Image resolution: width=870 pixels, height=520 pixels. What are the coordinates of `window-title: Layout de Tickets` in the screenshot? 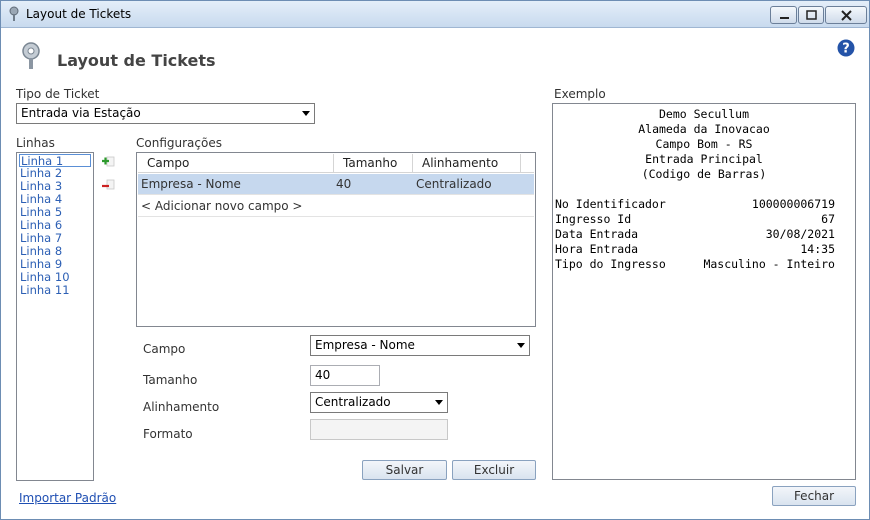 It's located at (79, 14).